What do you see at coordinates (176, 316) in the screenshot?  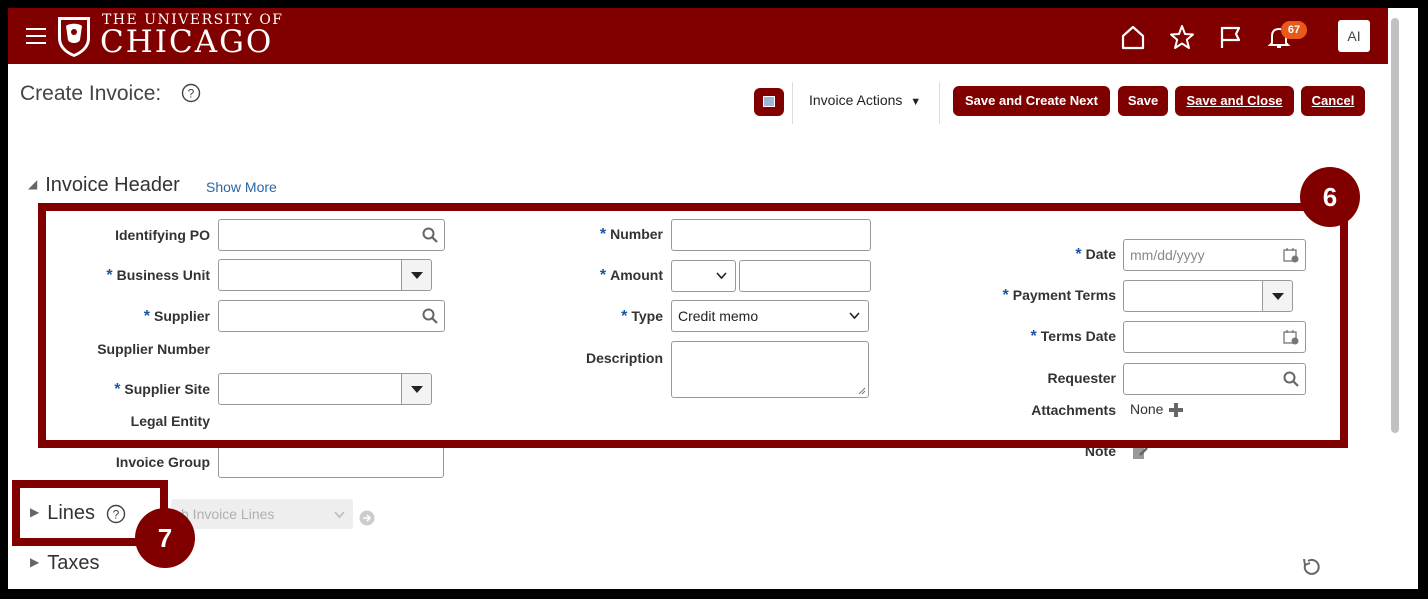 I see `supplier-label: * Supplier` at bounding box center [176, 316].